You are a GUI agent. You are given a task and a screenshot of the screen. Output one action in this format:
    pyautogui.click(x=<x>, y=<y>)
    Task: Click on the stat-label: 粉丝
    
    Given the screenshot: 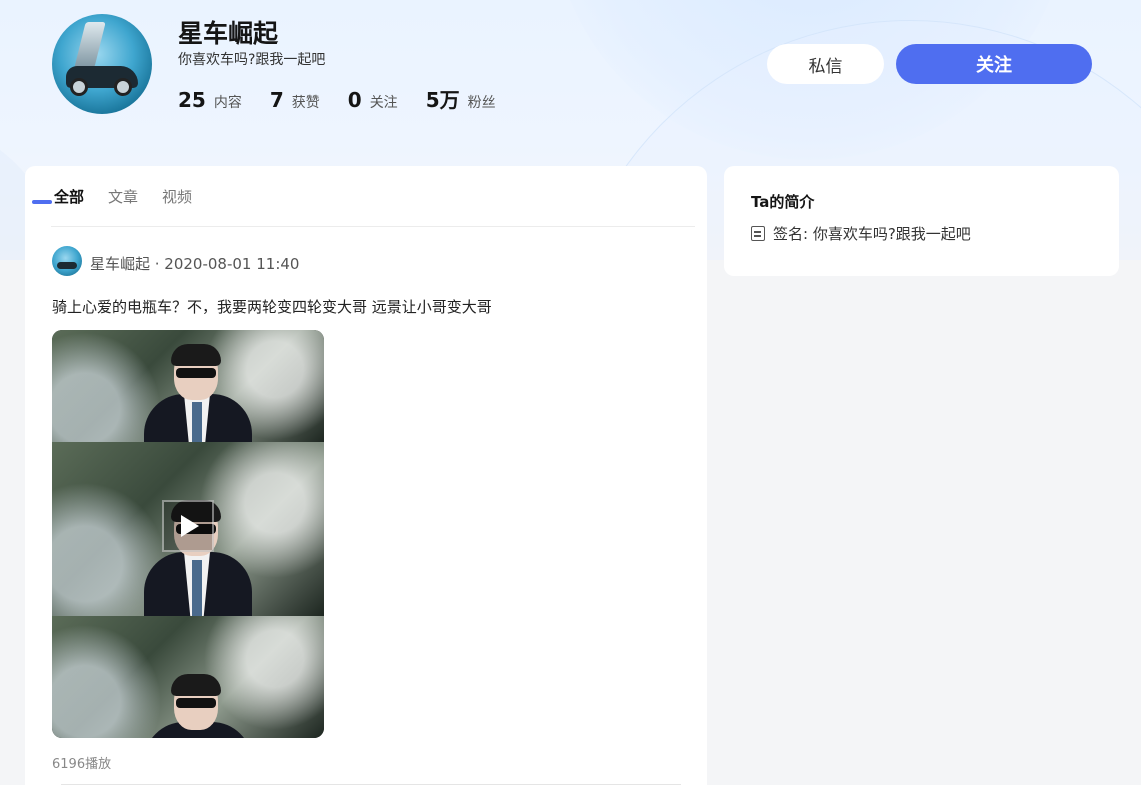 What is the action you would take?
    pyautogui.click(x=481, y=103)
    